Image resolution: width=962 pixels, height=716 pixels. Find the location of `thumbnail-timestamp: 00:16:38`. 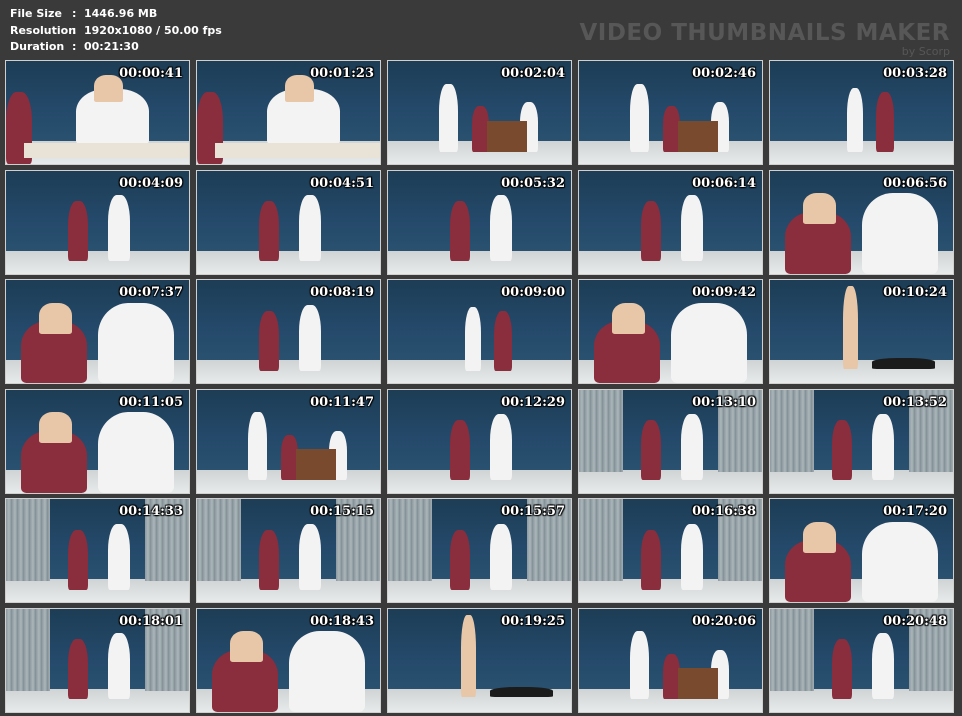

thumbnail-timestamp: 00:16:38 is located at coordinates (724, 511).